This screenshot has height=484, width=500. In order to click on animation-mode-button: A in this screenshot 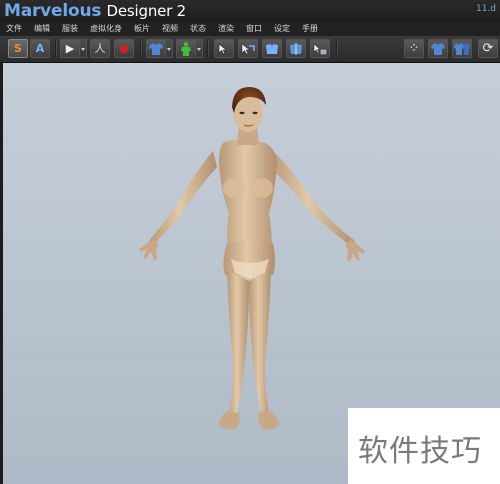, I will do `click(40, 48)`.